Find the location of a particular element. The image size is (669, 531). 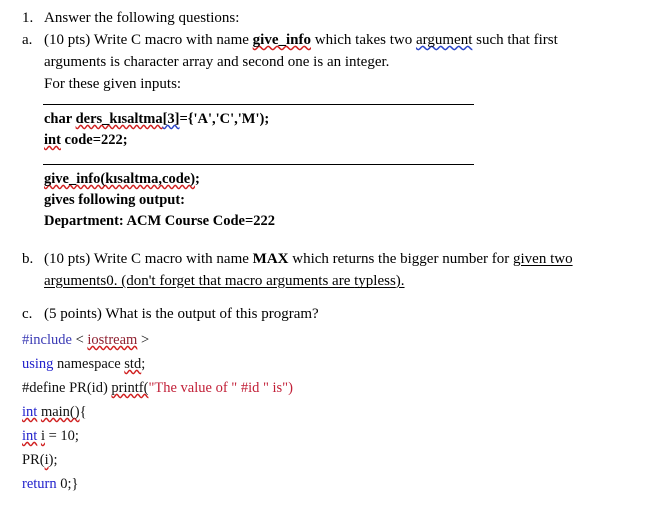

program-line-call-pr: PR(i); is located at coordinates (157, 460).